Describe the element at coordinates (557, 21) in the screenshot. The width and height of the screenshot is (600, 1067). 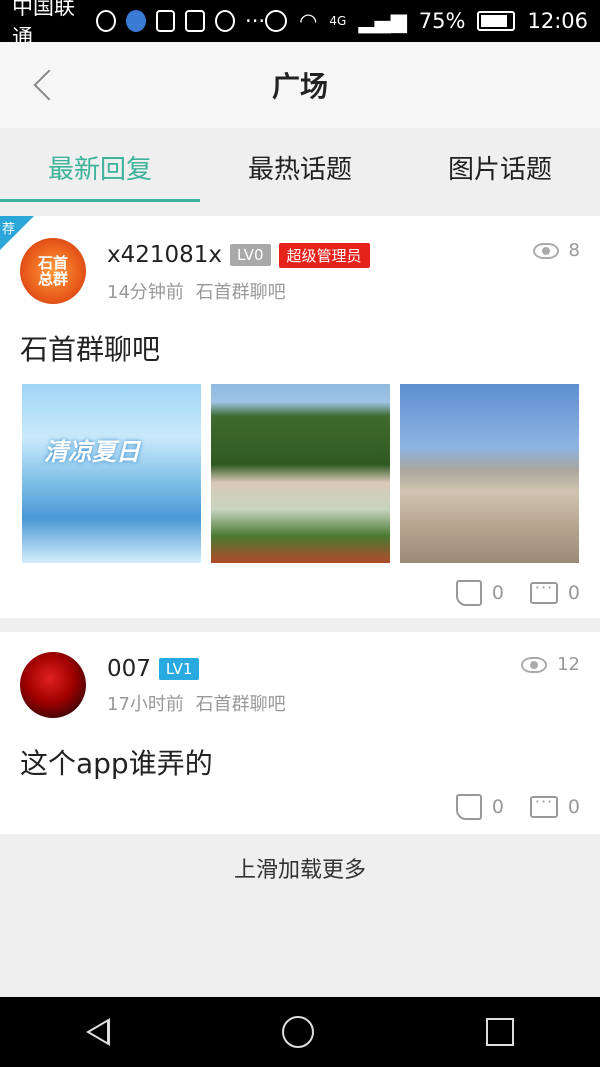
I see `clock: 12:06` at that location.